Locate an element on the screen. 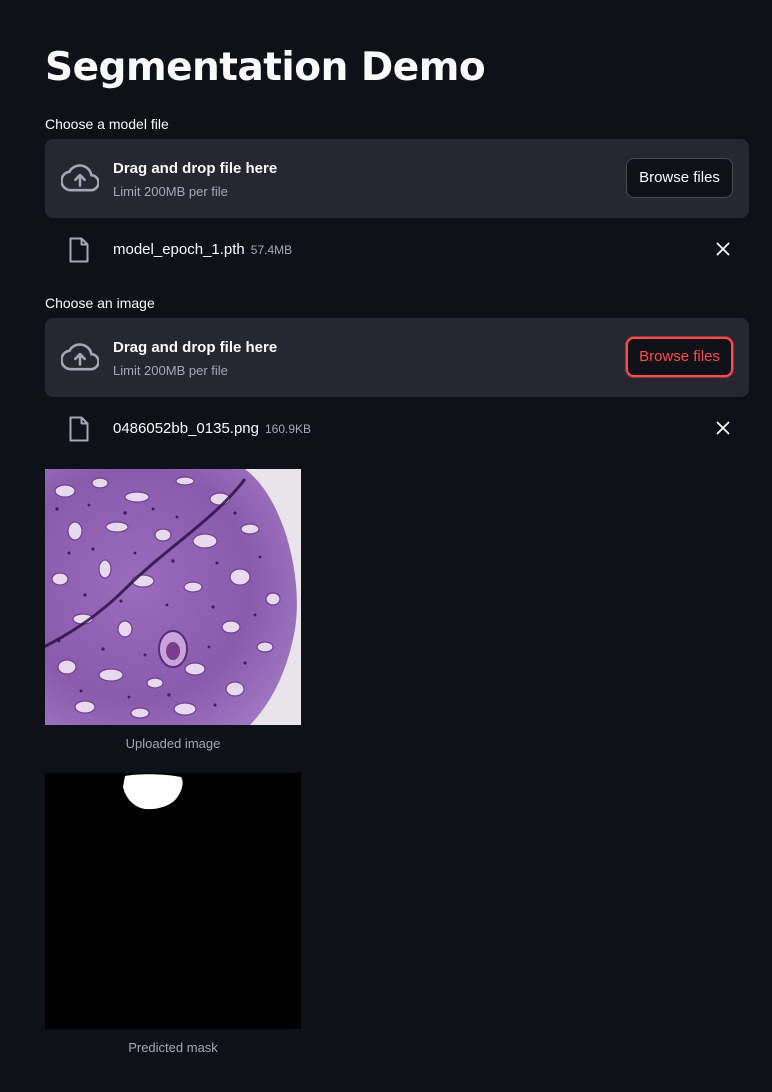  image-browse-button: Browse files is located at coordinates (679, 357).